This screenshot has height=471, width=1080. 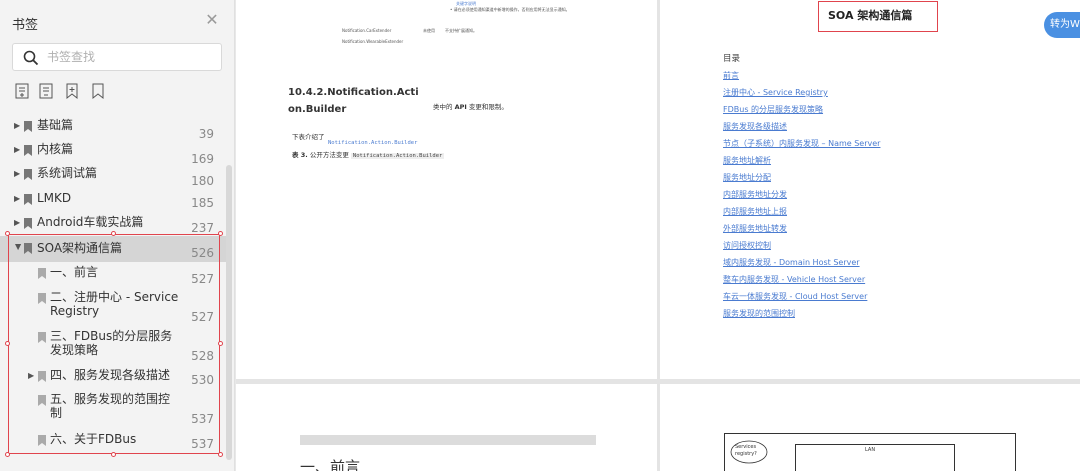 I want to click on toc-link: 注册中心 - Service Registry, so click(x=775, y=92).